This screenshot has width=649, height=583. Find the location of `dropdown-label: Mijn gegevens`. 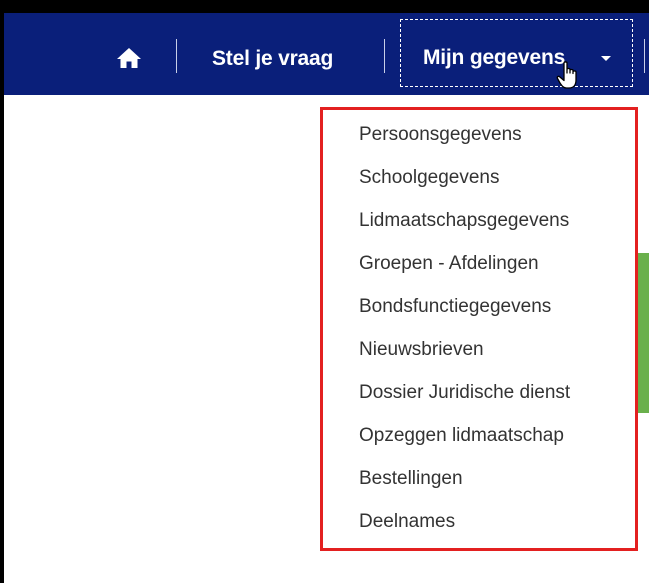

dropdown-label: Mijn gegevens is located at coordinates (494, 57).